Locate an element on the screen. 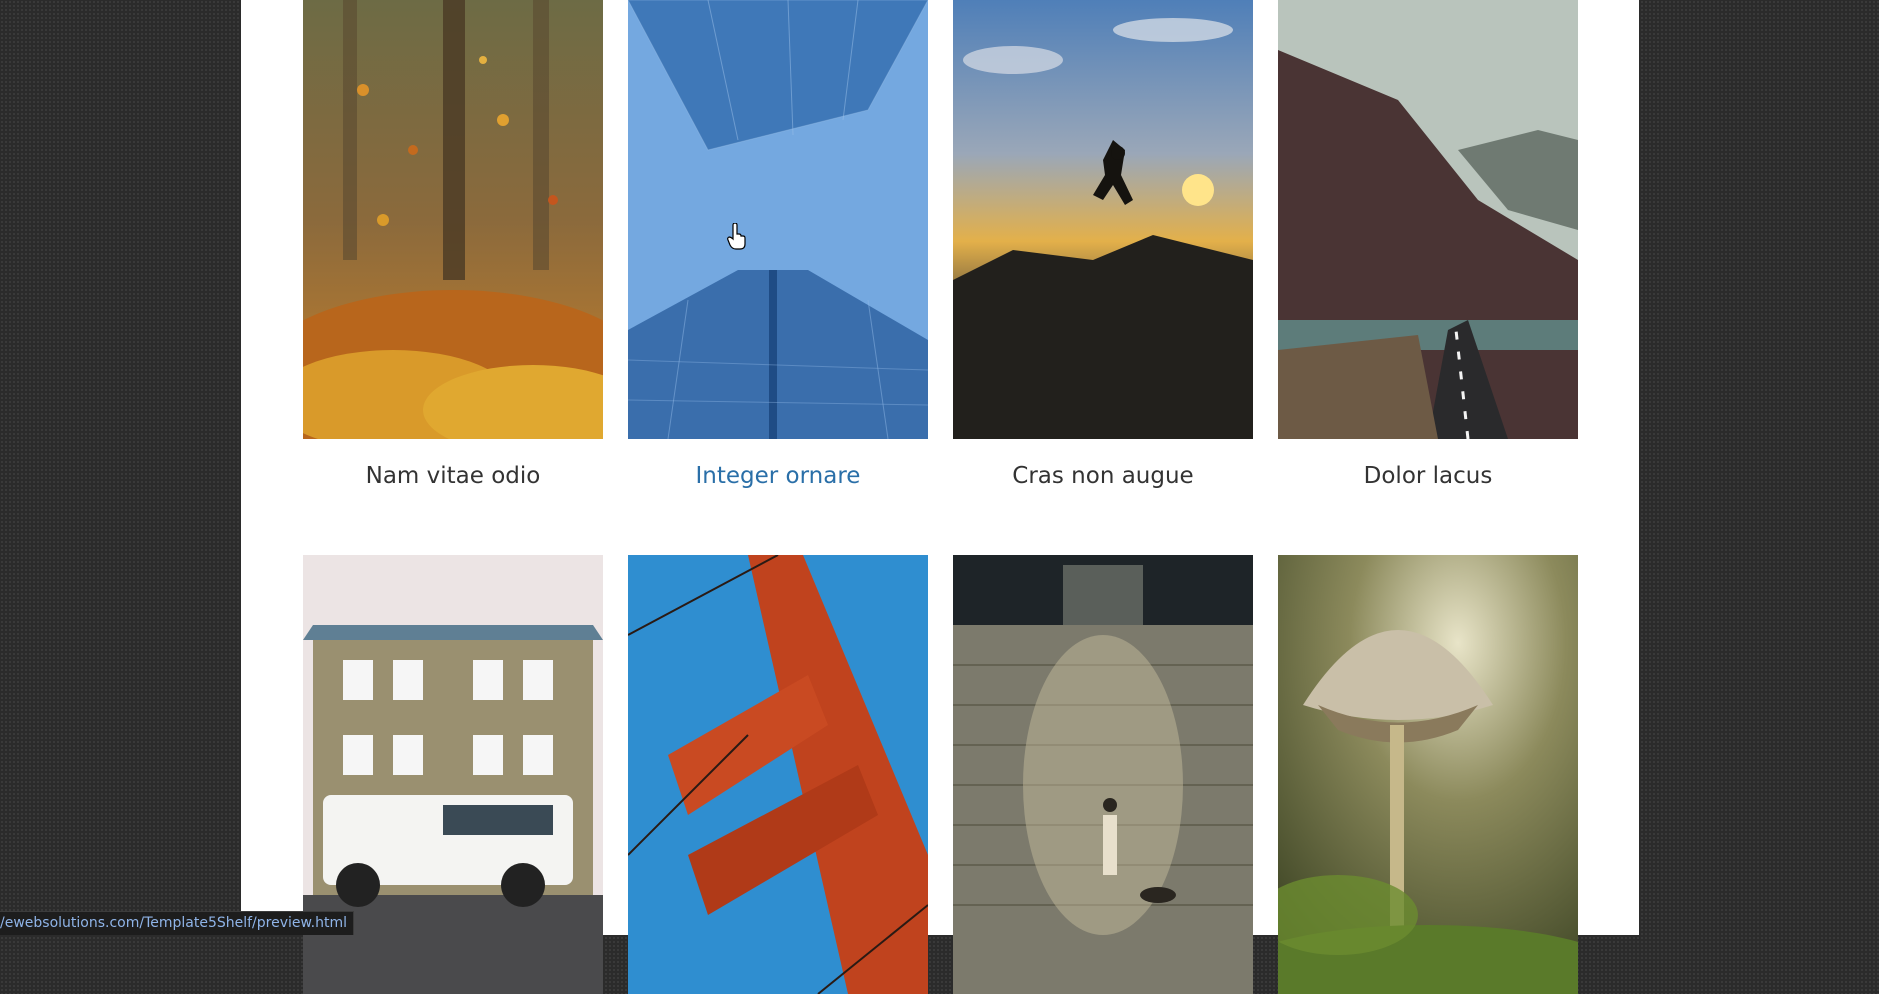 The image size is (1879, 994). gallery-image-skyscraper is located at coordinates (778, 219).